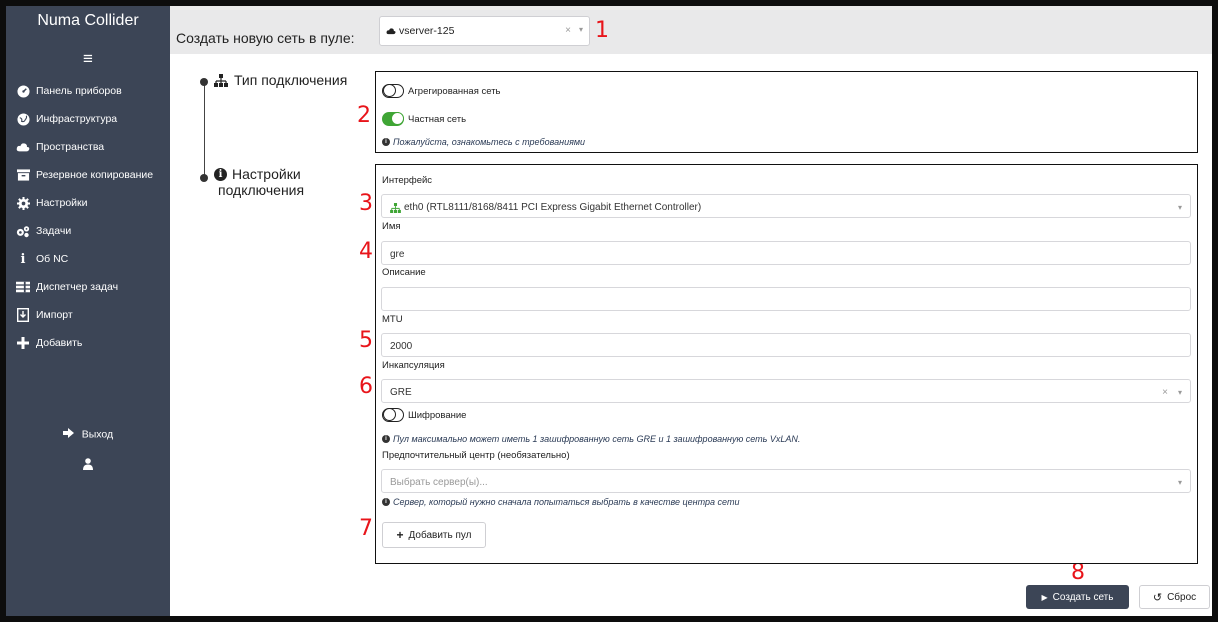  What do you see at coordinates (393, 415) in the screenshot?
I see `encryption-toggle` at bounding box center [393, 415].